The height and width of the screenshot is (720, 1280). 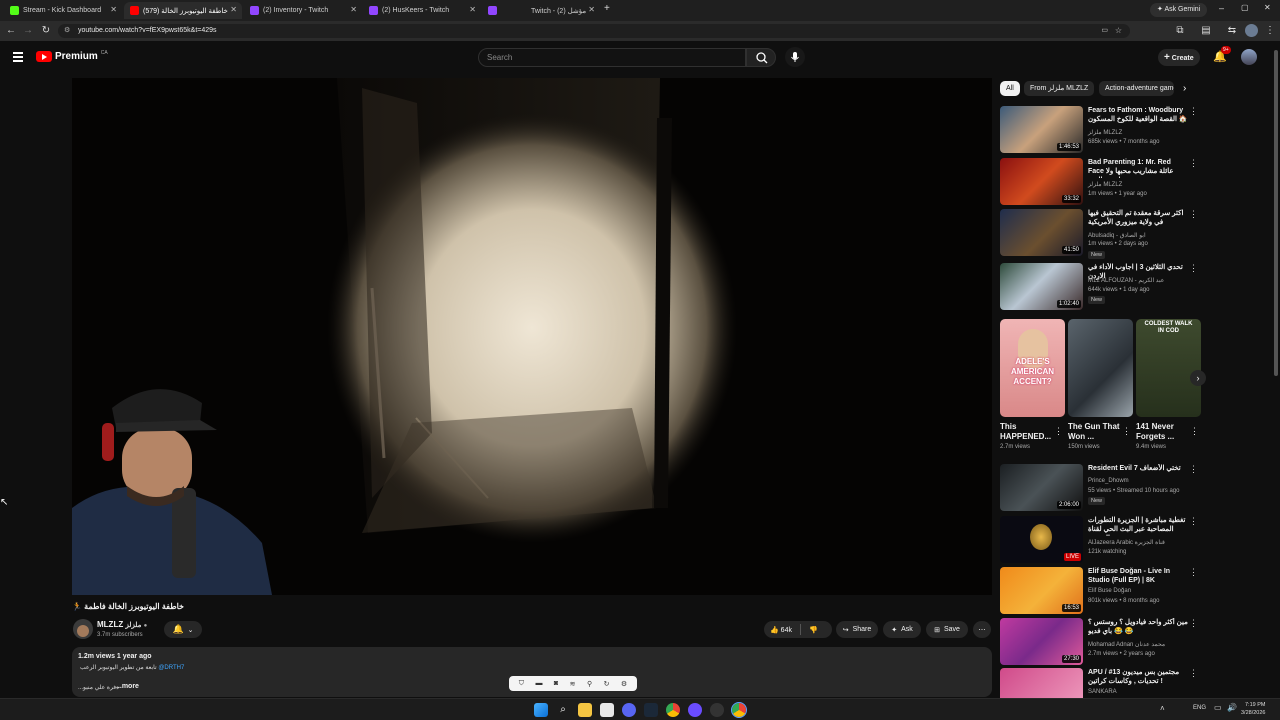 What do you see at coordinates (1276, 213) in the screenshot?
I see `page-scrollbar` at bounding box center [1276, 213].